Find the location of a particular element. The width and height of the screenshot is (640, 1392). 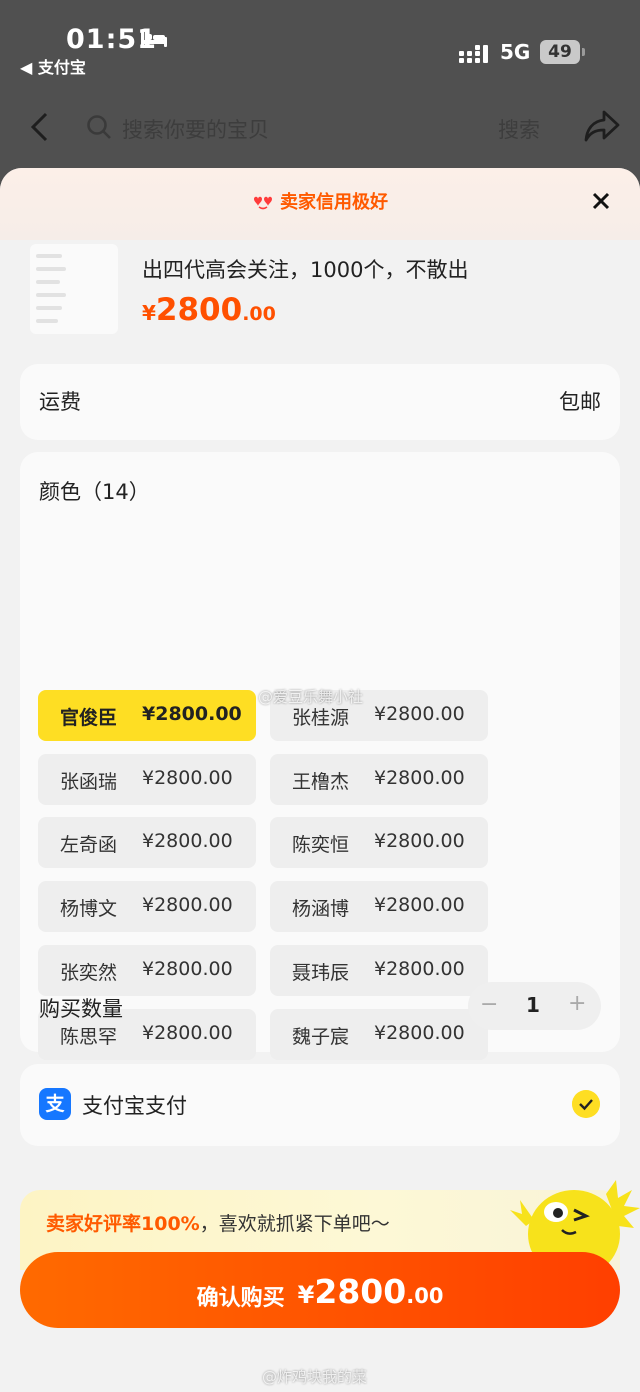

color-option: 王橹杰 ¥2800.00 is located at coordinates (379, 779).